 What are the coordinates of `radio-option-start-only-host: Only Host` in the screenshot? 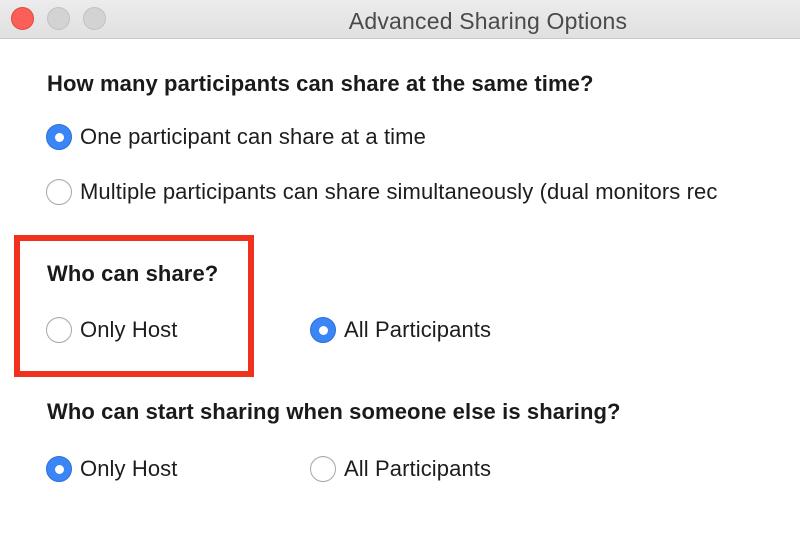 It's located at (111, 469).